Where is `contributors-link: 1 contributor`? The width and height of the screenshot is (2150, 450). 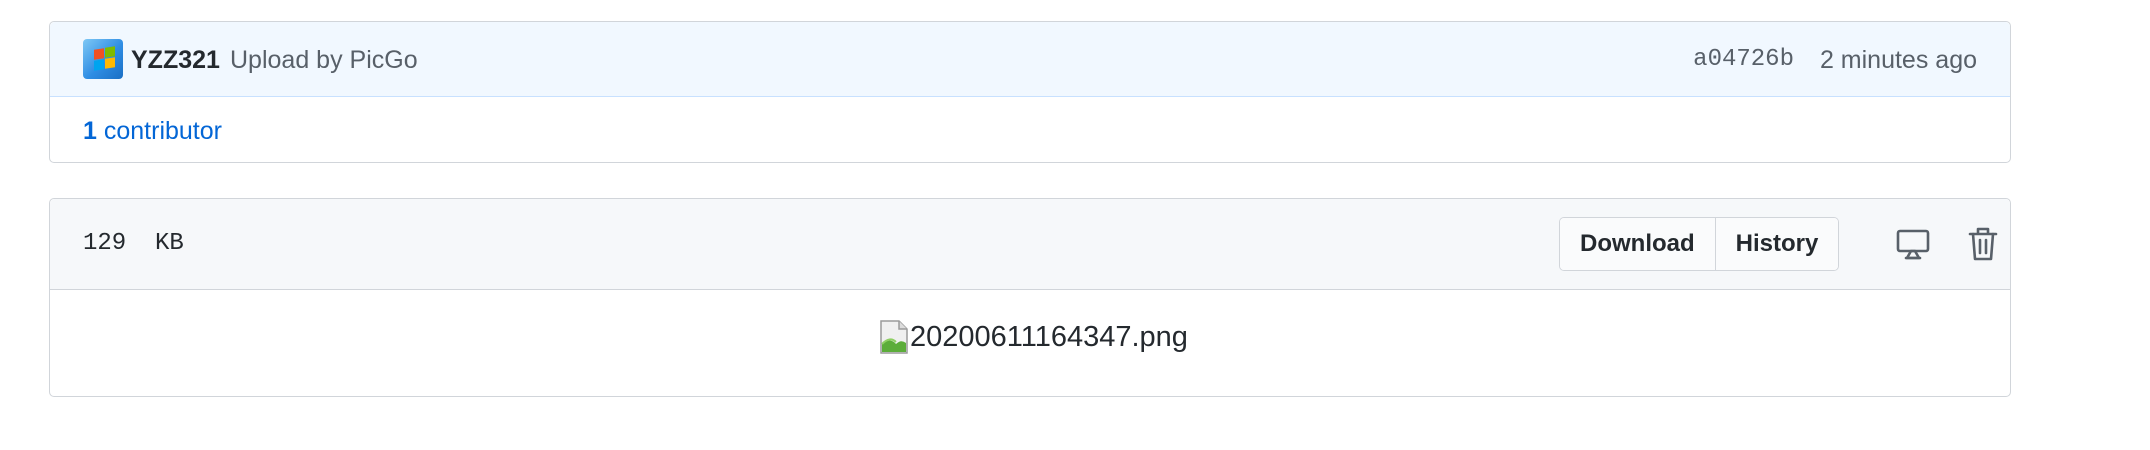
contributors-link: 1 contributor is located at coordinates (152, 131).